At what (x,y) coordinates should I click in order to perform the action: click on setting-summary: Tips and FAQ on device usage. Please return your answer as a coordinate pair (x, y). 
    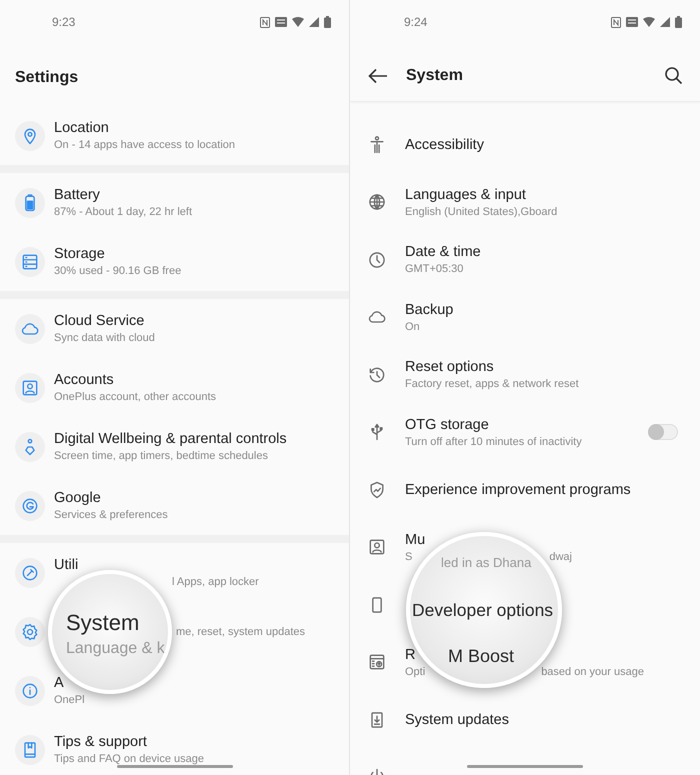
    Looking at the image, I should click on (129, 759).